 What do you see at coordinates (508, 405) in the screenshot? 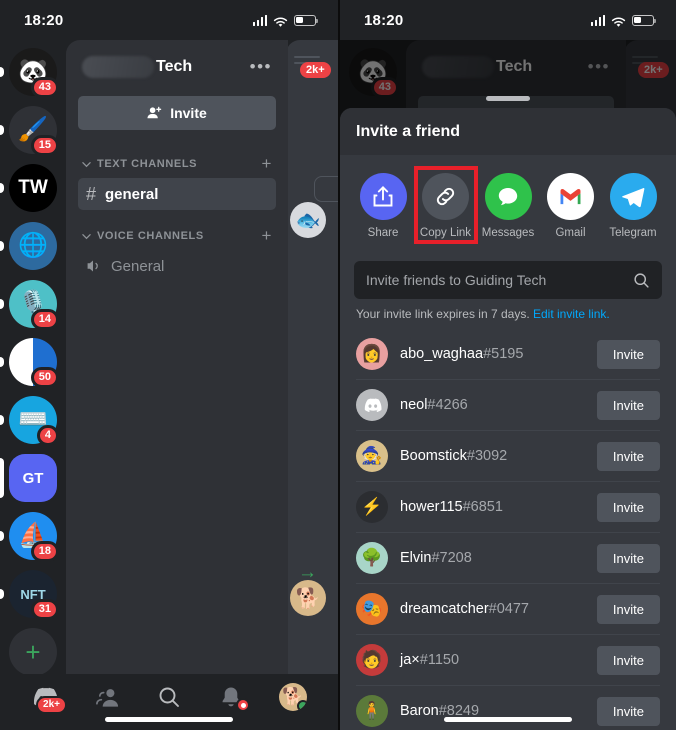
I see `friend-row: neol#4266 Invite` at bounding box center [508, 405].